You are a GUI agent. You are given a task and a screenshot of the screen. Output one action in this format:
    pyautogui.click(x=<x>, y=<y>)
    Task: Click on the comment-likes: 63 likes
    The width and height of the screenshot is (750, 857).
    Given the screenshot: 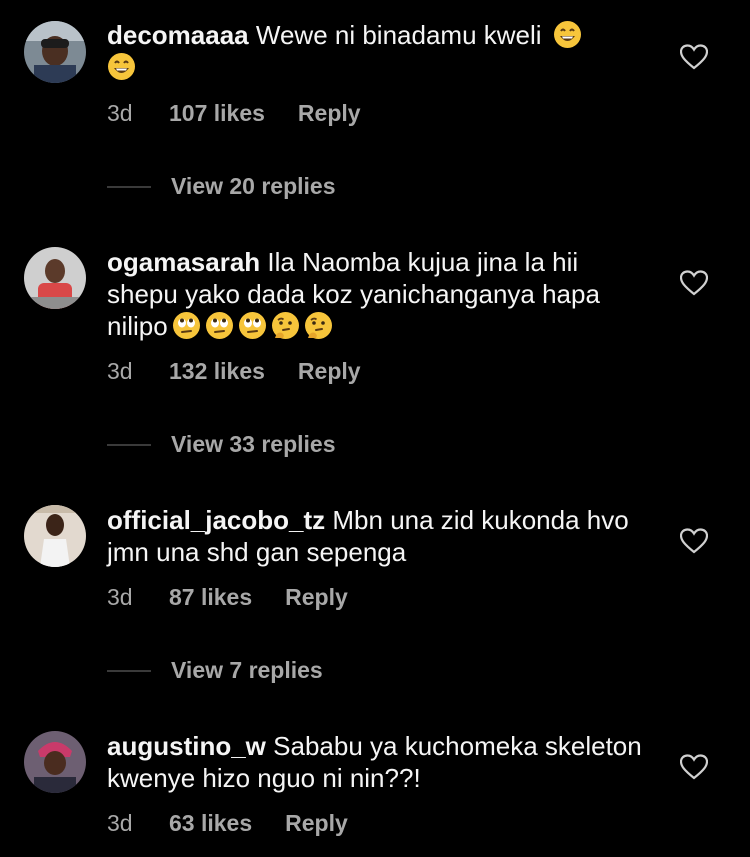 What is the action you would take?
    pyautogui.click(x=210, y=823)
    